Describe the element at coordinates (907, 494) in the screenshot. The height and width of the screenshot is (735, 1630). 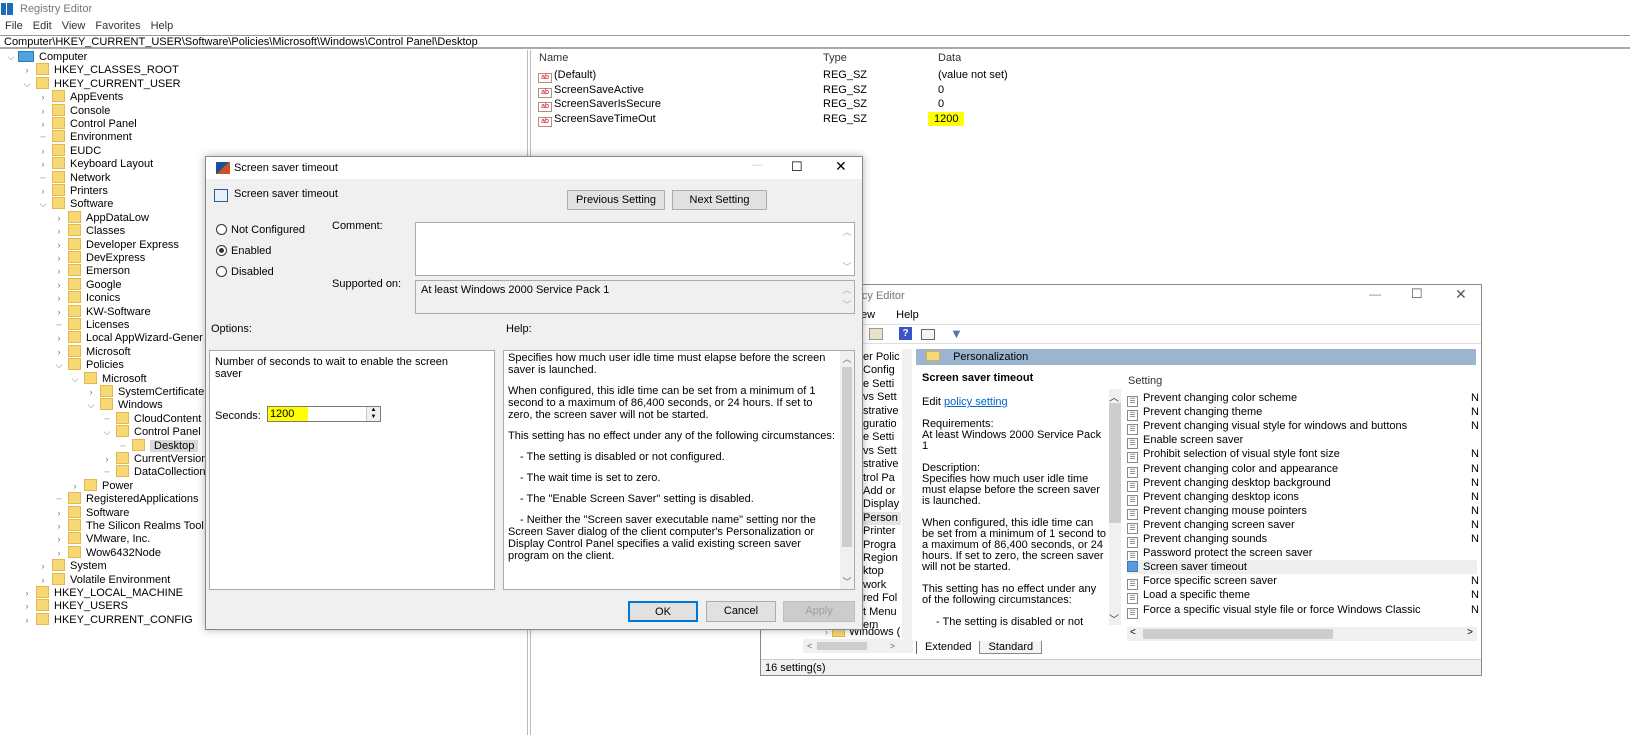
I see `gpe-tree-scrollbar` at that location.